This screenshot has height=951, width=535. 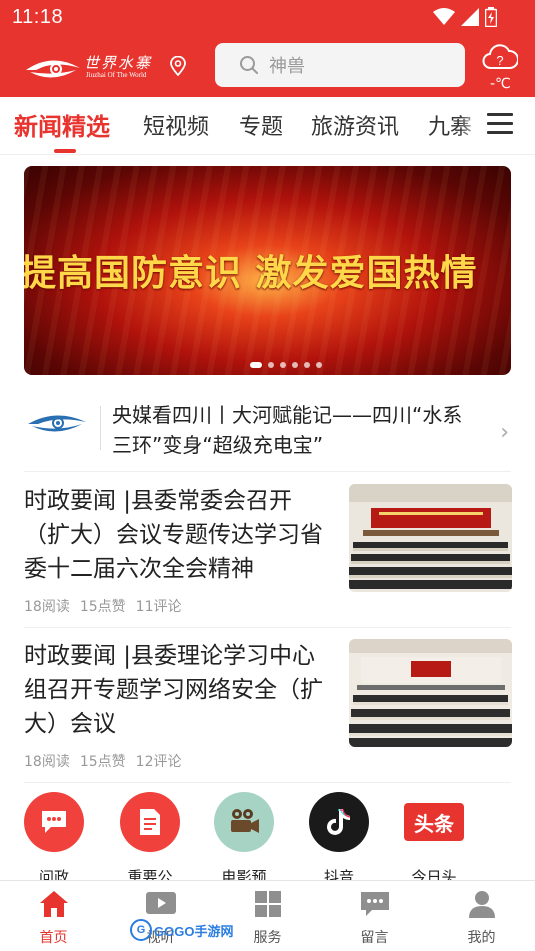 I want to click on toutiao-badge: 头条, so click(x=434, y=822).